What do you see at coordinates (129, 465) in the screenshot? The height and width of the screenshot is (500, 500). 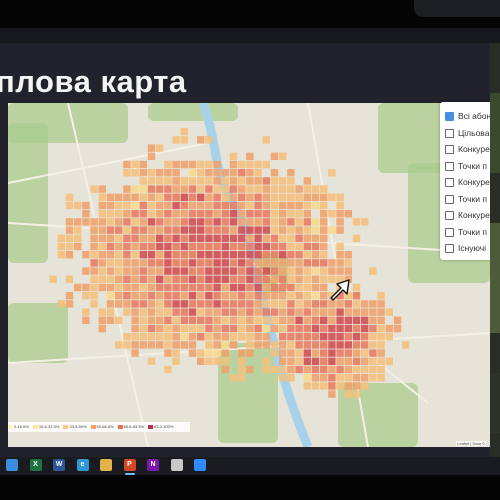 I see `powerpoint-icon: P` at bounding box center [129, 465].